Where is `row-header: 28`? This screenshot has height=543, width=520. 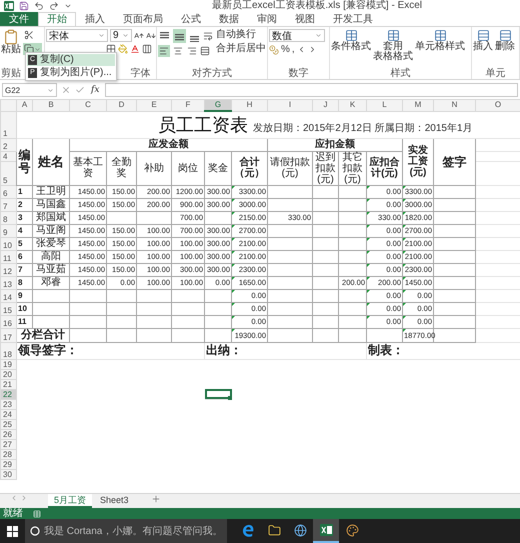 row-header: 28 is located at coordinates (8, 454).